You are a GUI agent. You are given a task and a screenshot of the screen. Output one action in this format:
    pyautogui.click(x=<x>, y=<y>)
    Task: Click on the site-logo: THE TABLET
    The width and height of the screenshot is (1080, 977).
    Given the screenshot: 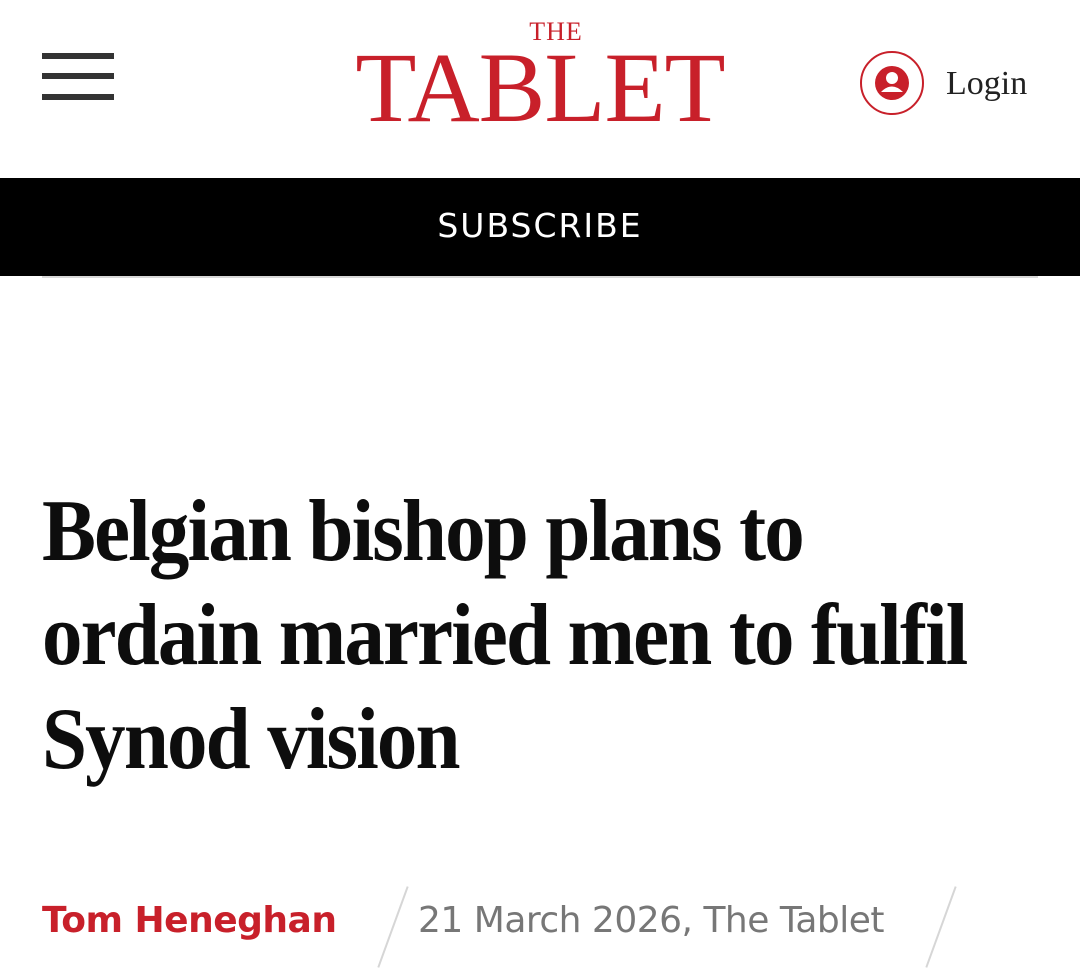 What is the action you would take?
    pyautogui.click(x=540, y=79)
    